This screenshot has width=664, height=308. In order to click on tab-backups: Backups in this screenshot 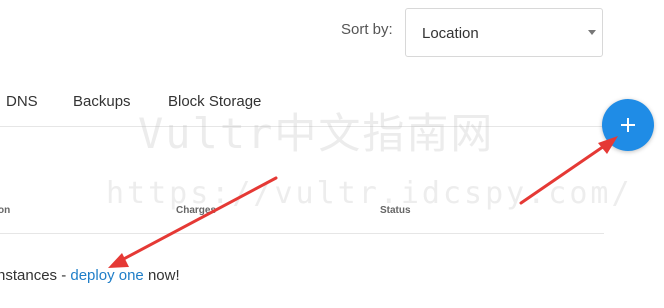, I will do `click(102, 101)`.